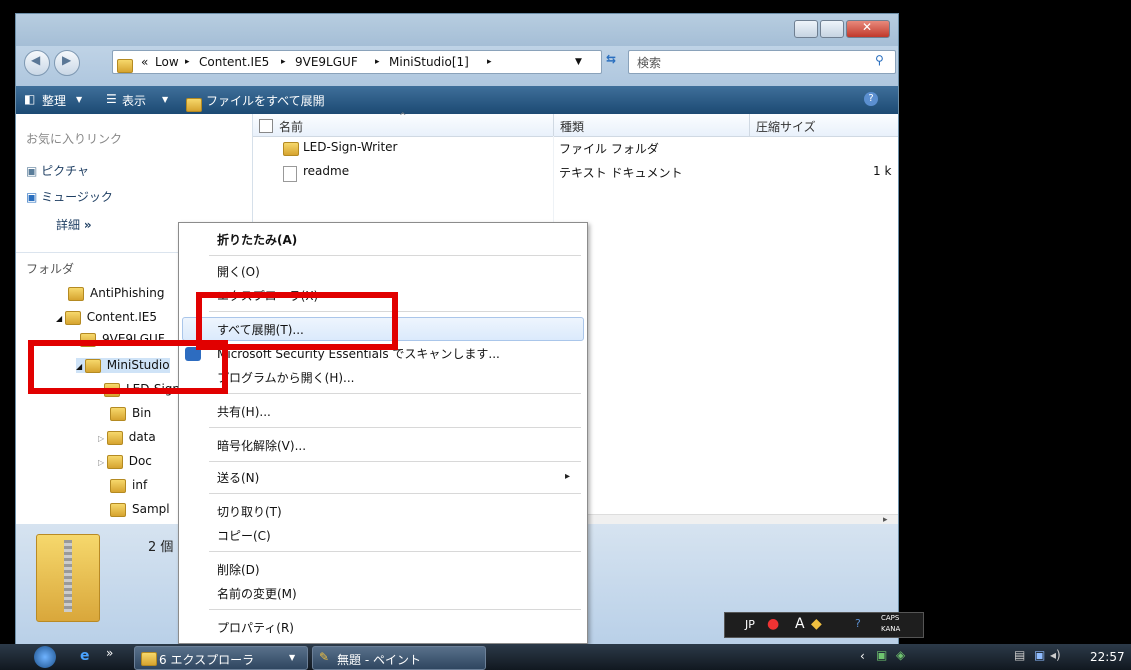 The height and width of the screenshot is (670, 1131). I want to click on forward-button: ▶, so click(67, 63).